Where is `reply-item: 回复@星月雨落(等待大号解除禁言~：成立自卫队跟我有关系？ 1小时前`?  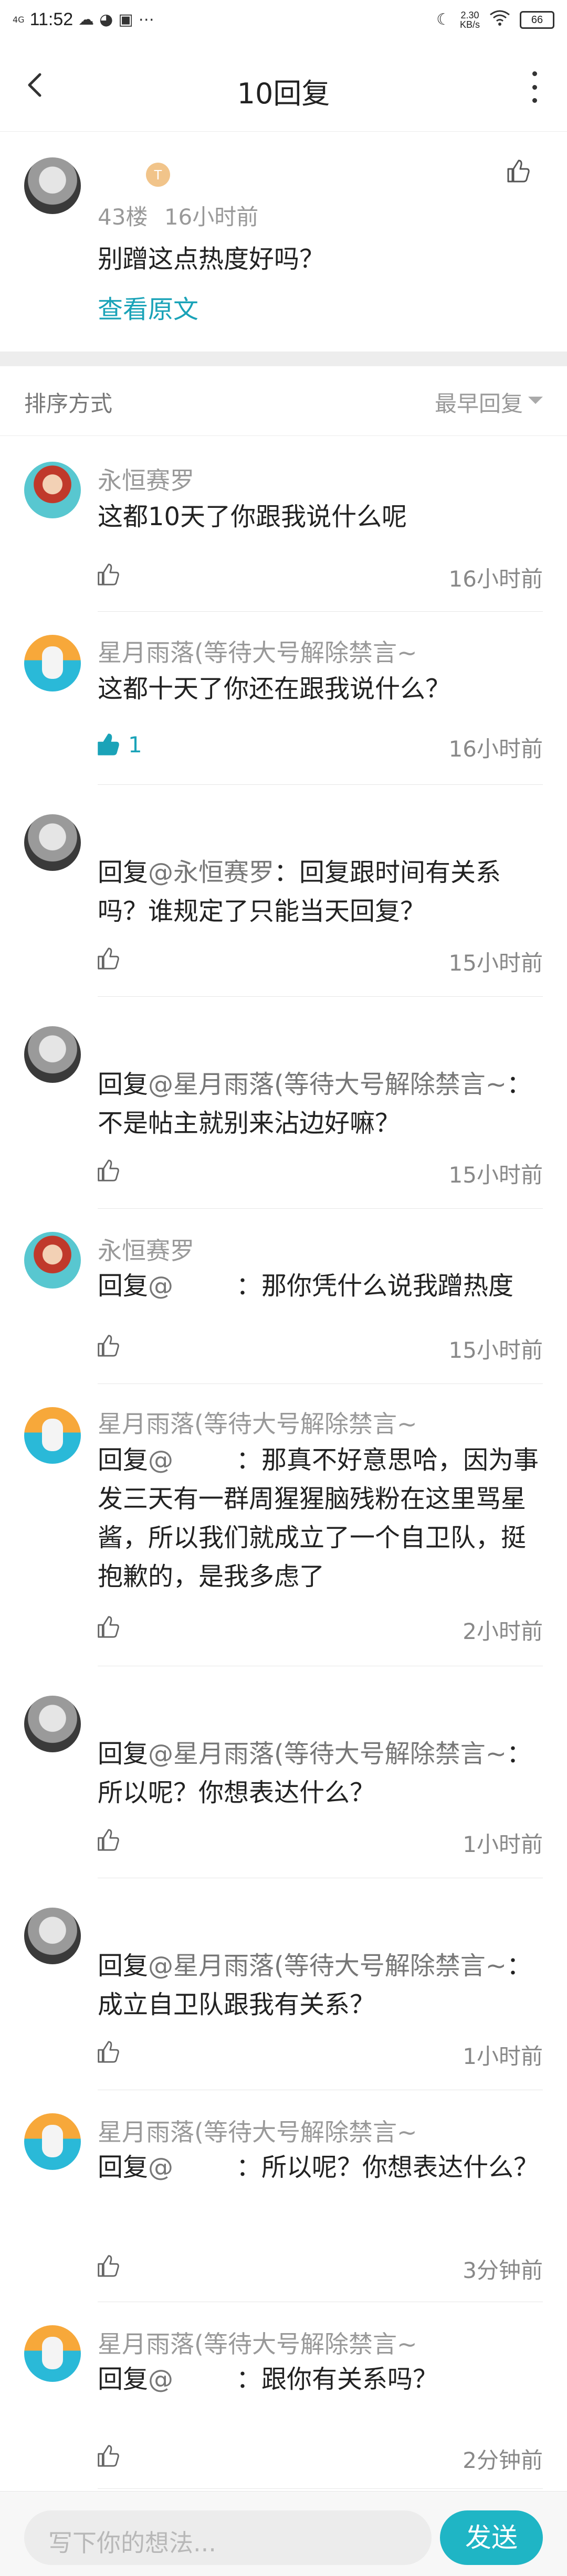 reply-item: 回复@星月雨落(等待大号解除禁言~：成立自卫队跟我有关系？ 1小时前 is located at coordinates (283, 1984).